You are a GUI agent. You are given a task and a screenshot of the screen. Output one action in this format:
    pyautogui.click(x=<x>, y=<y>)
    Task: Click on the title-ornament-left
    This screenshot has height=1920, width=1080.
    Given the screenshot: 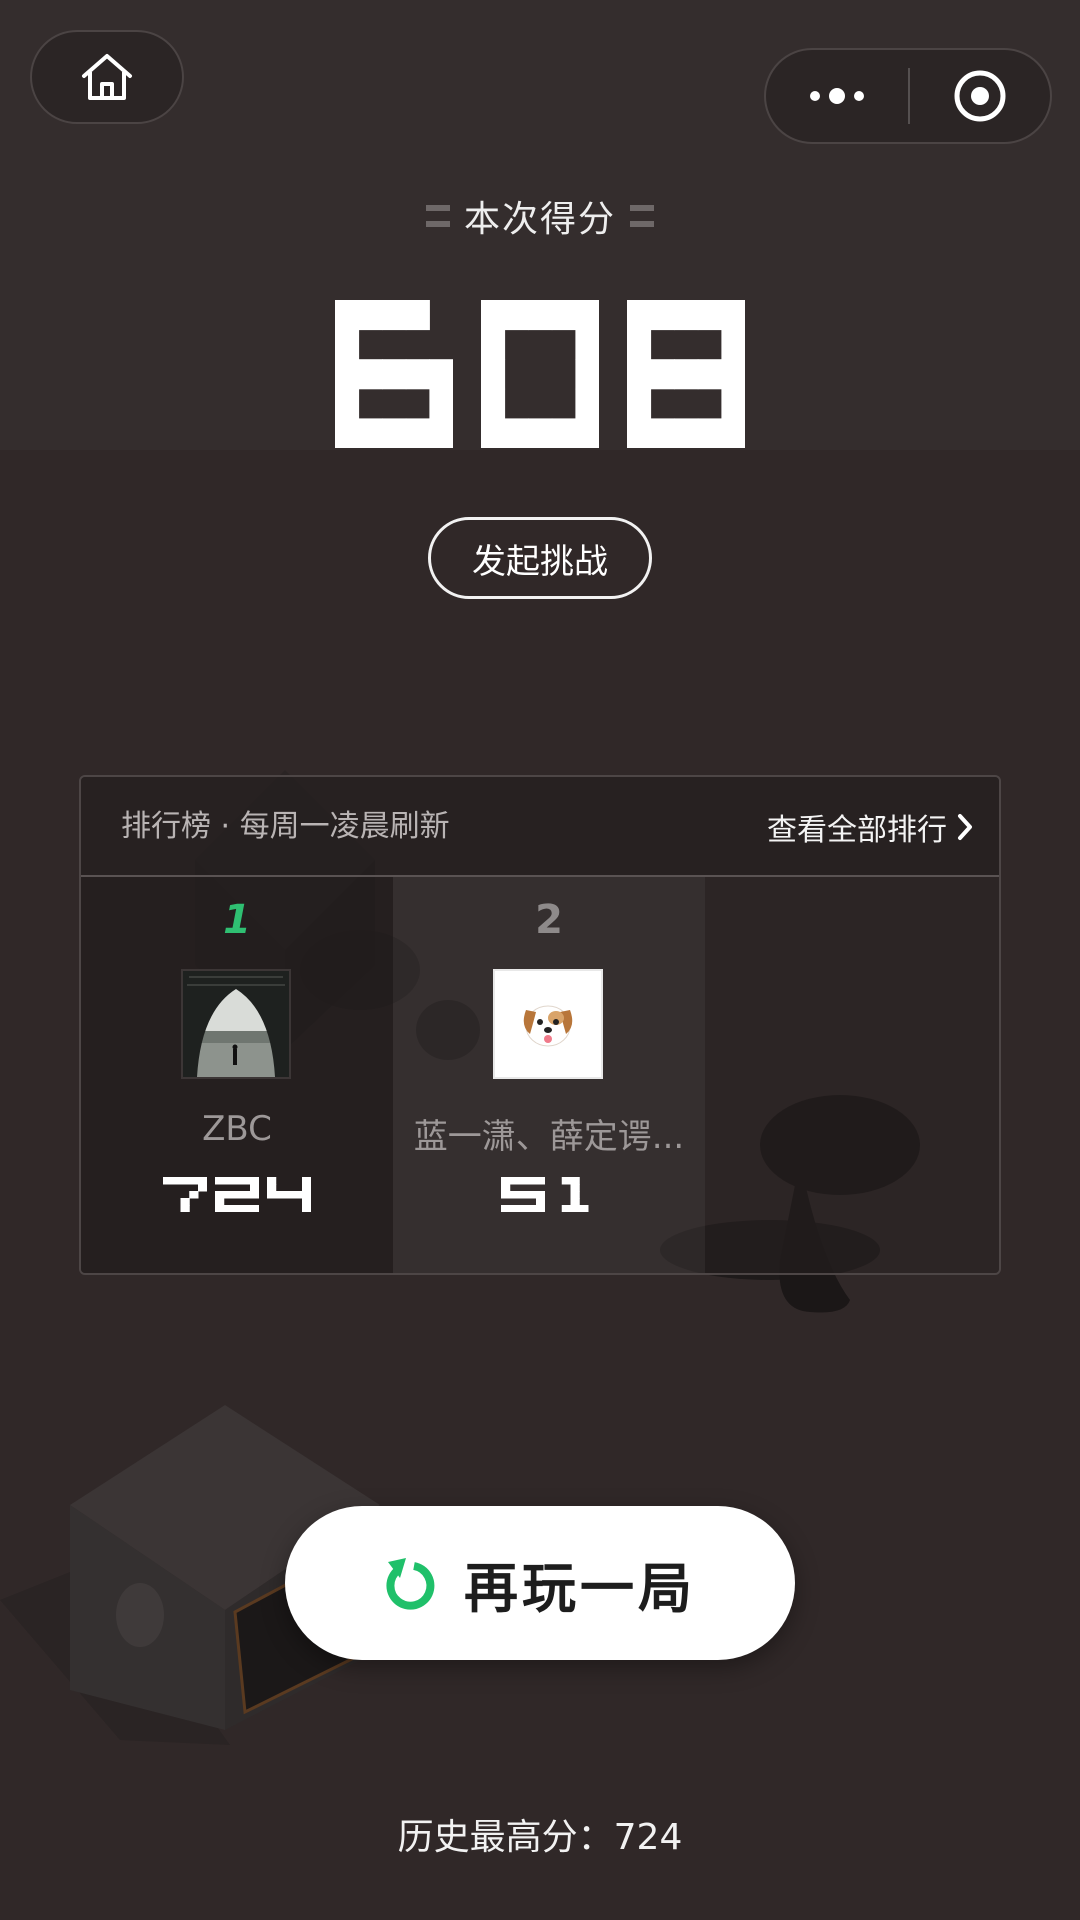 What is the action you would take?
    pyautogui.click(x=437, y=216)
    